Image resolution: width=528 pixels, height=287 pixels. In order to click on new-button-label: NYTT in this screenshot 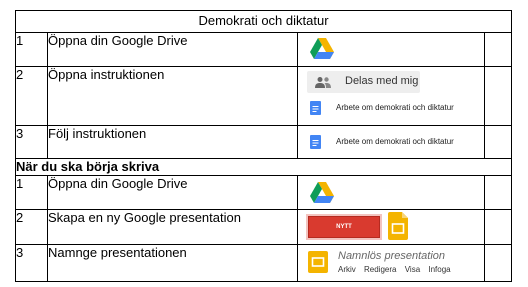, I will do `click(344, 227)`.